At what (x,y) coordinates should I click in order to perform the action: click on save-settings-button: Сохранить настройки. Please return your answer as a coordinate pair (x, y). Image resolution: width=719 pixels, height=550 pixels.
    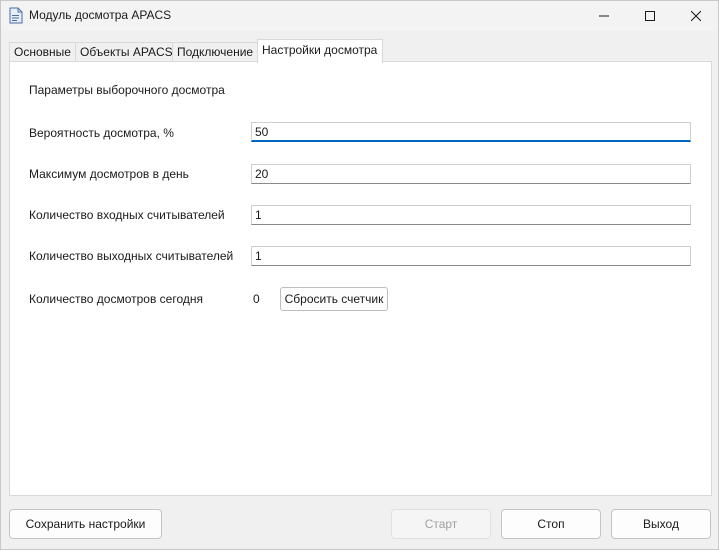
    Looking at the image, I should click on (85, 524).